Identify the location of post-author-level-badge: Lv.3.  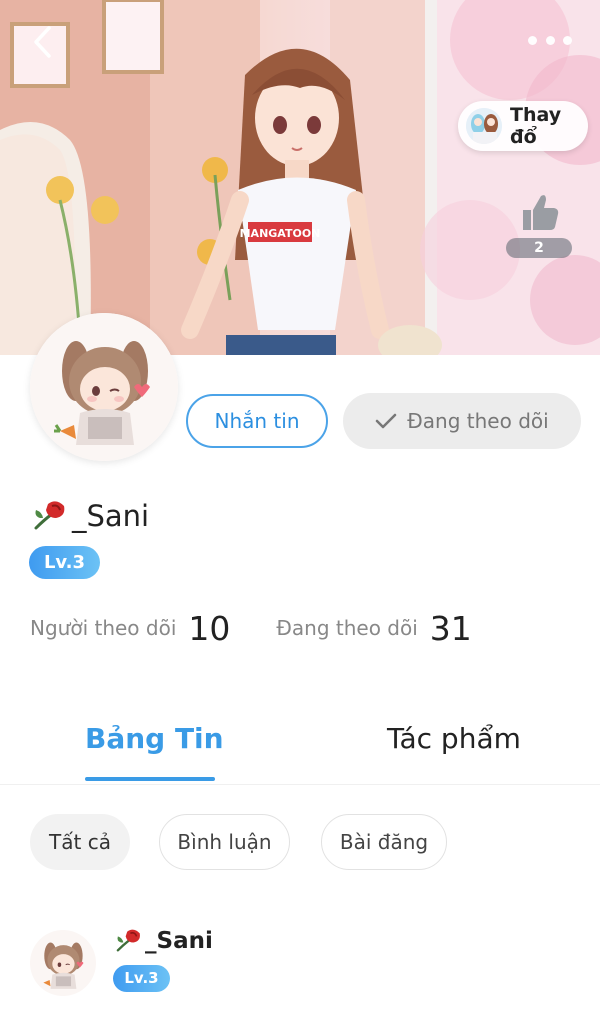
(141, 978).